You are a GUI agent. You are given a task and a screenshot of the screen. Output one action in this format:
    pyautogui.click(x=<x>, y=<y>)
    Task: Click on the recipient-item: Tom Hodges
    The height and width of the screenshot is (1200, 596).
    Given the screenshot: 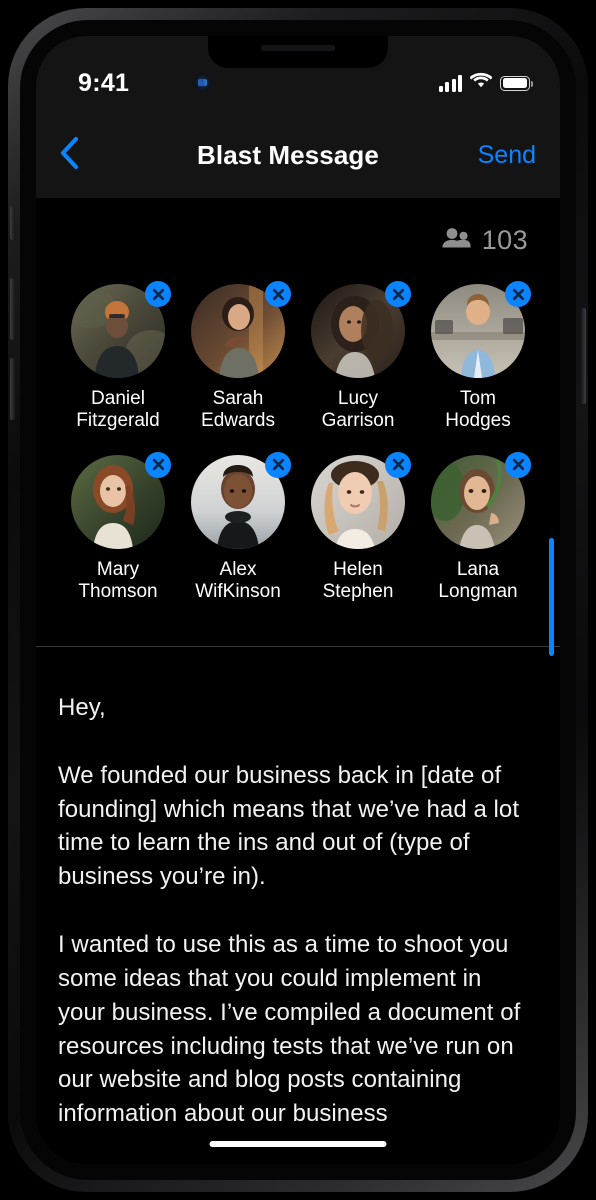 What is the action you would take?
    pyautogui.click(x=478, y=357)
    